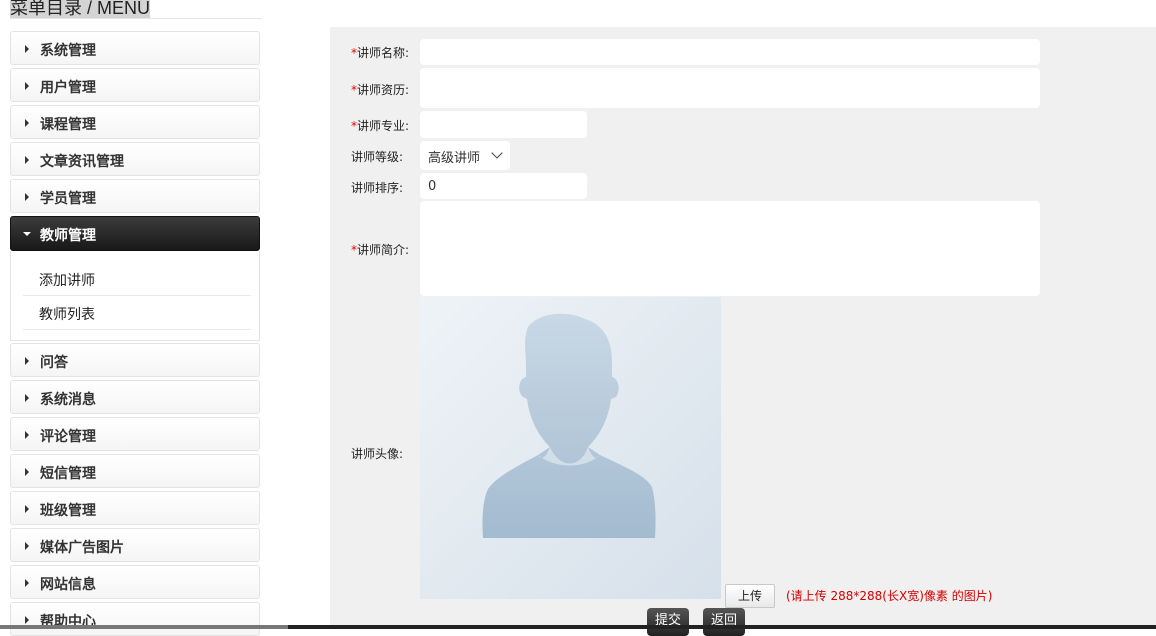 This screenshot has width=1156, height=636. What do you see at coordinates (80, 9) in the screenshot?
I see `menu-title-text: 菜单目录 / MENU` at bounding box center [80, 9].